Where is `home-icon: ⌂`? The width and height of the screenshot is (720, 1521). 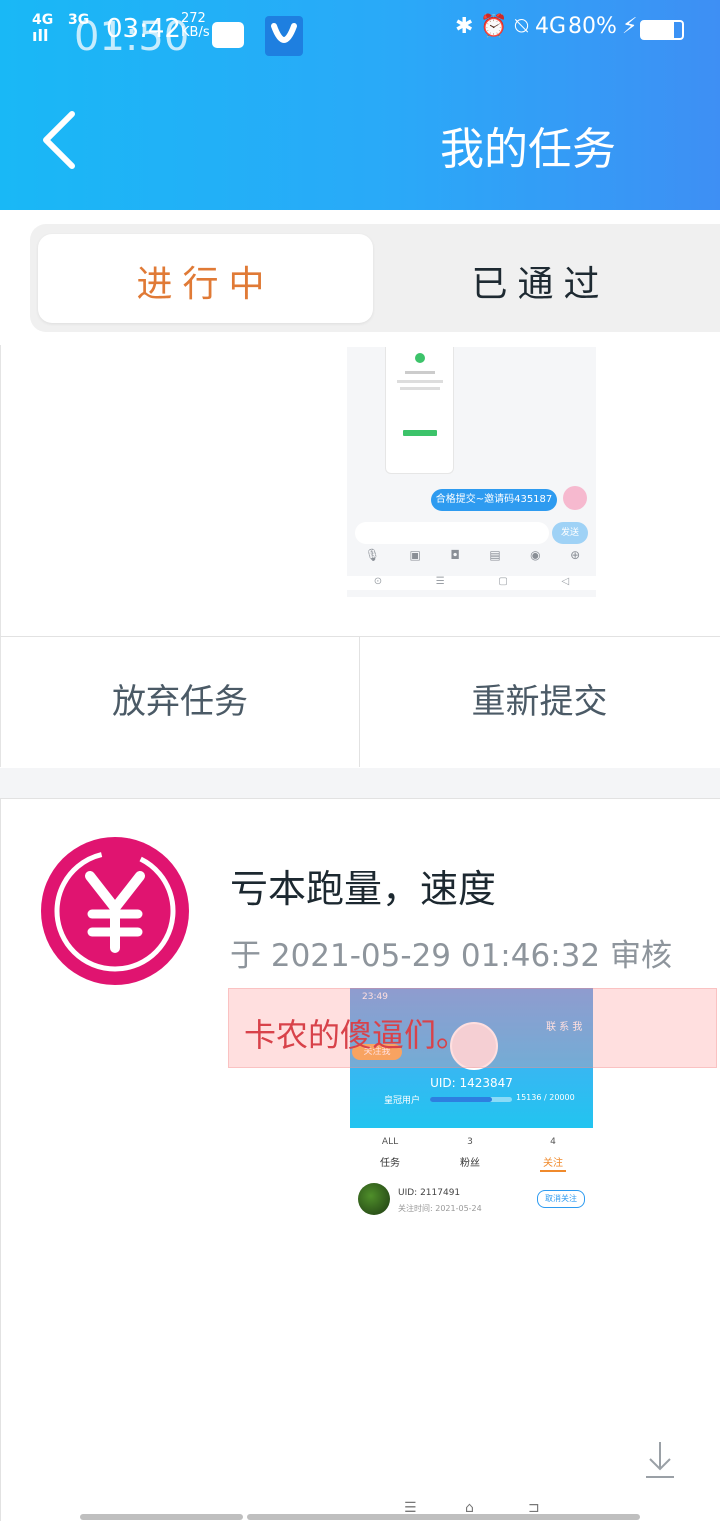
home-icon: ⌂ is located at coordinates (469, 1508).